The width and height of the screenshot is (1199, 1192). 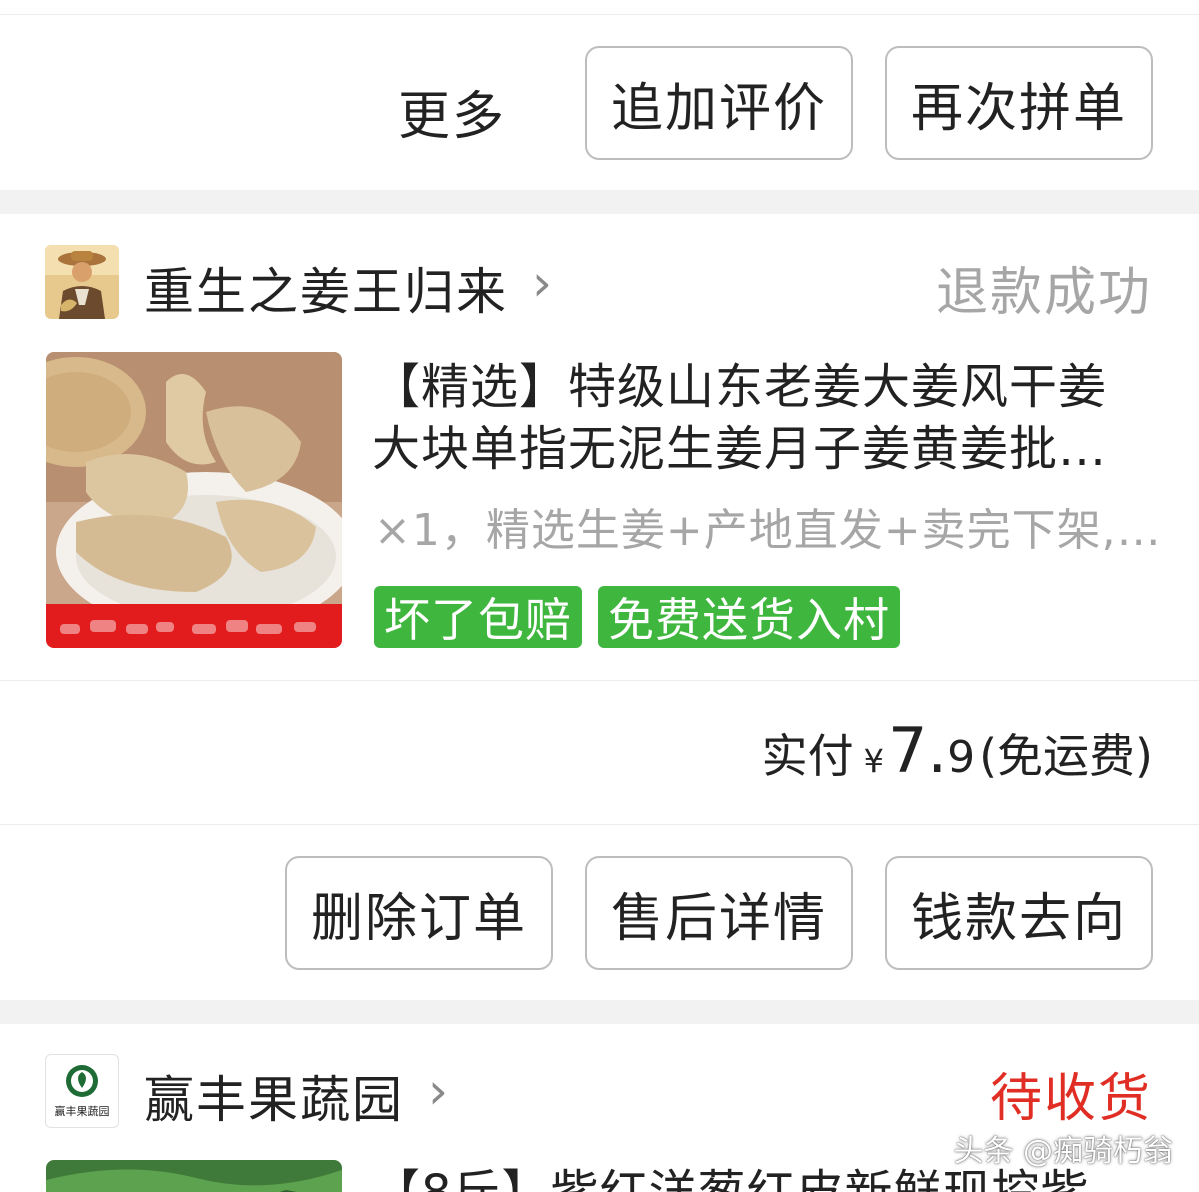 What do you see at coordinates (326, 288) in the screenshot?
I see `store-name: 重生之姜王归来` at bounding box center [326, 288].